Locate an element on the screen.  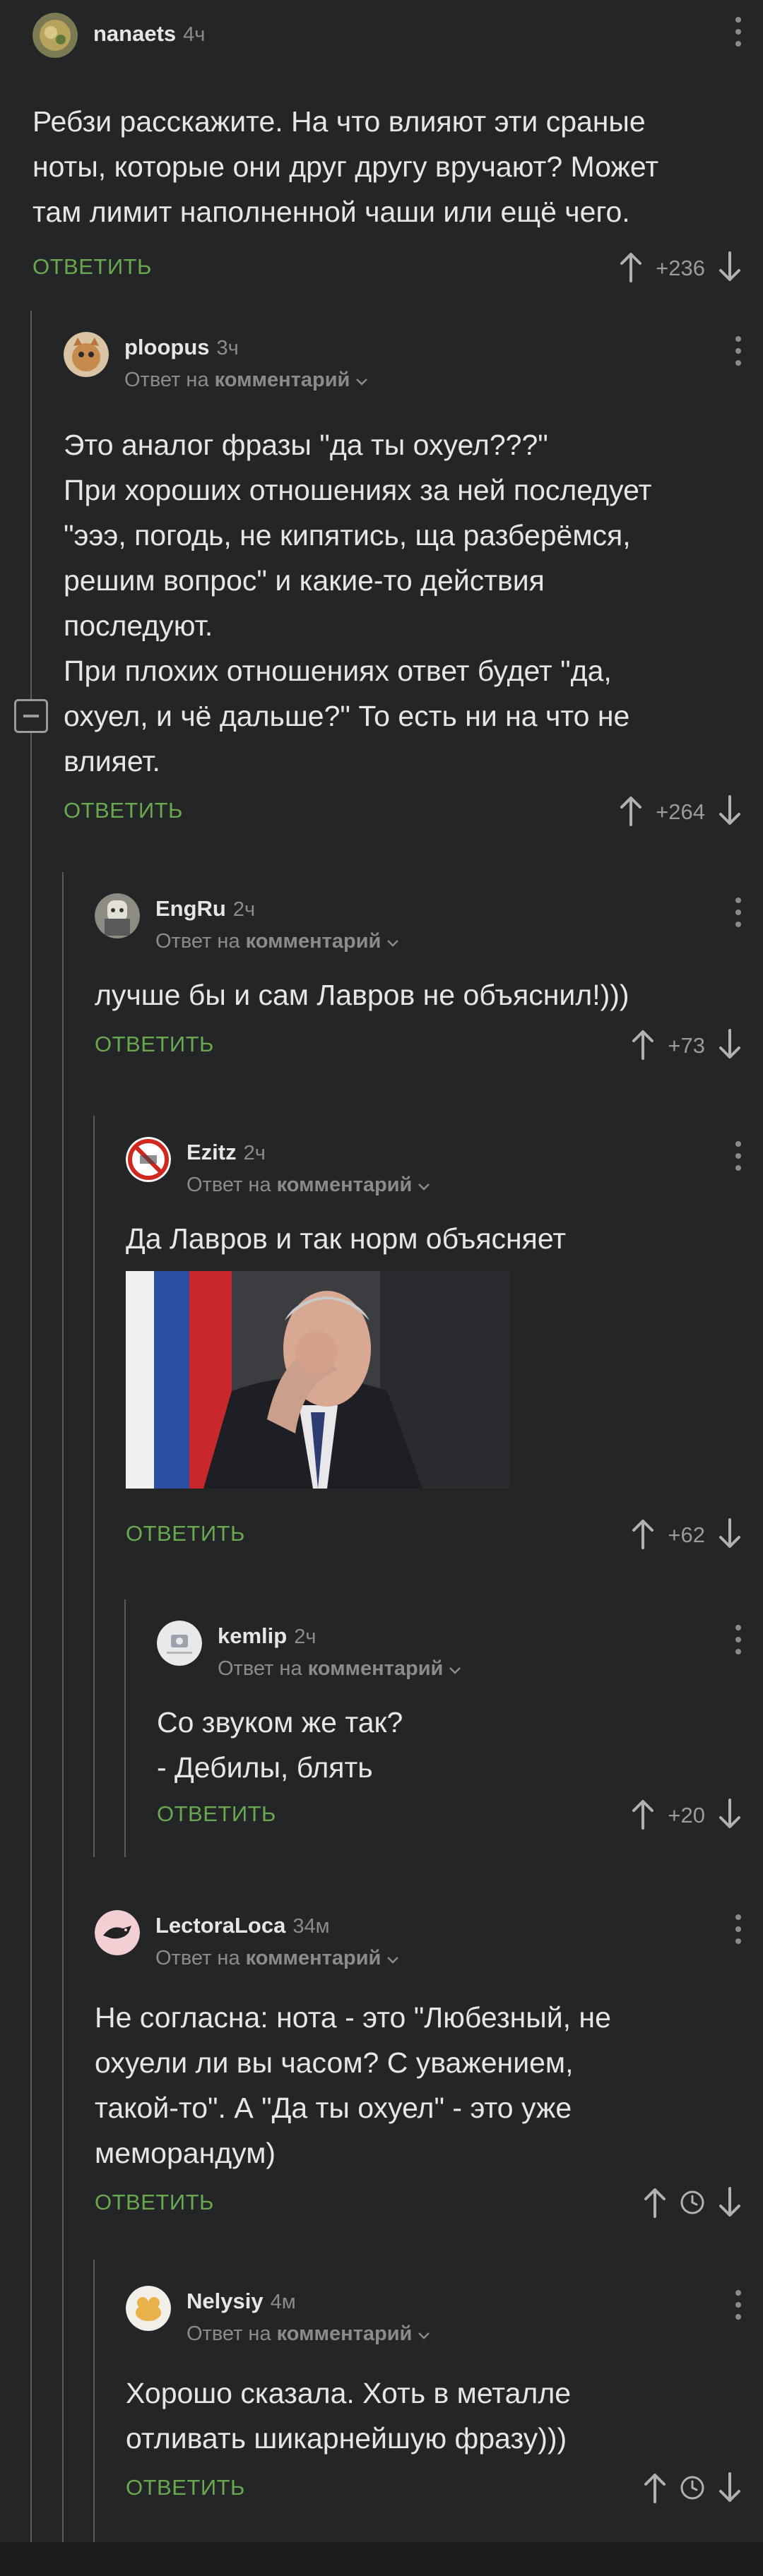
comment-line: Со звуком же так? is located at coordinates (280, 1722).